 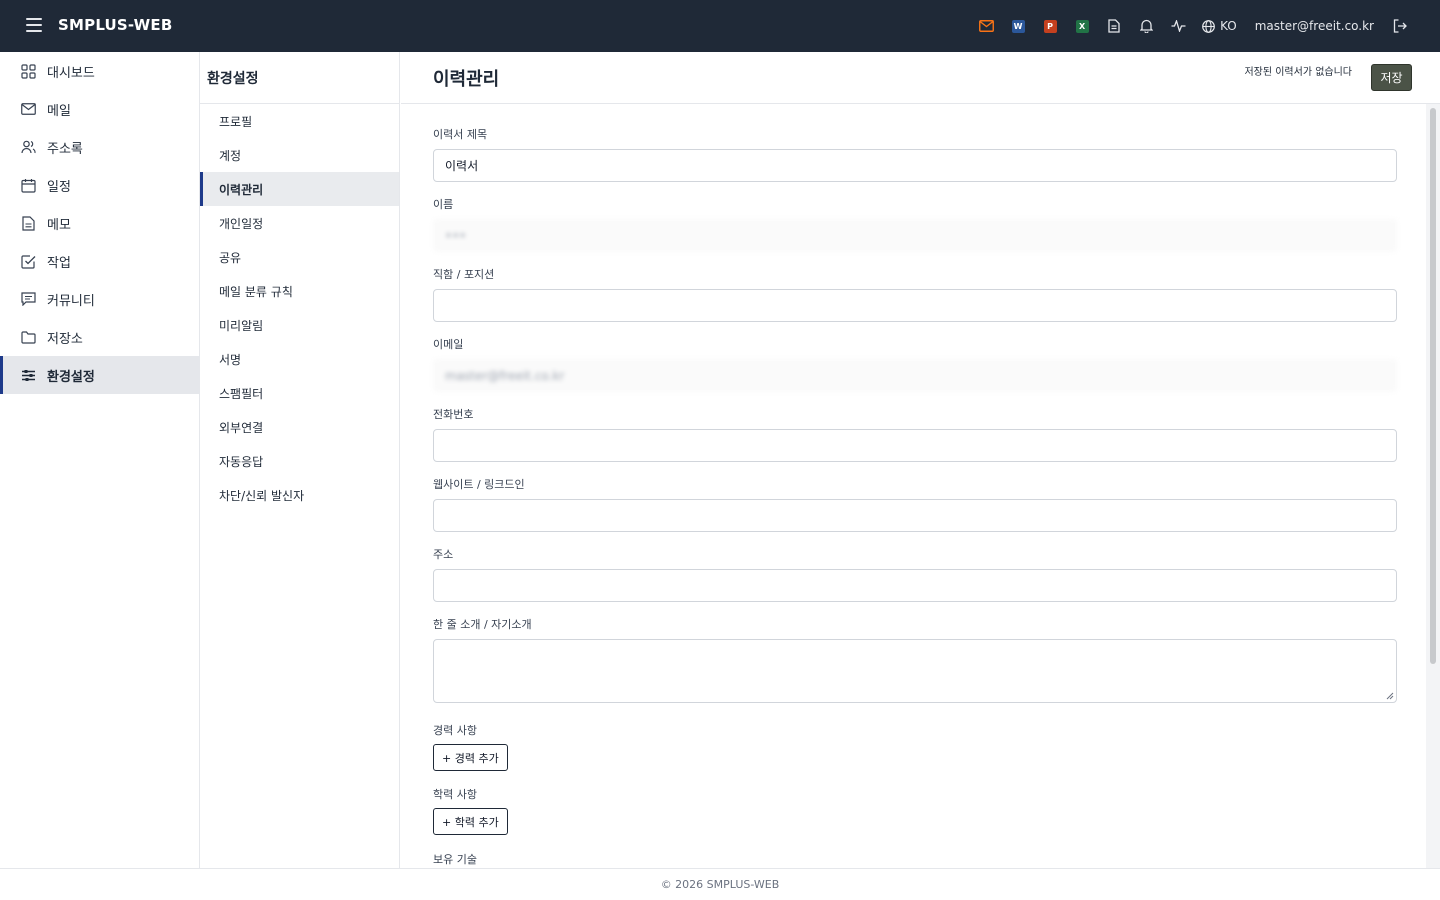 I want to click on subnav-title: 환경설정, so click(x=299, y=78).